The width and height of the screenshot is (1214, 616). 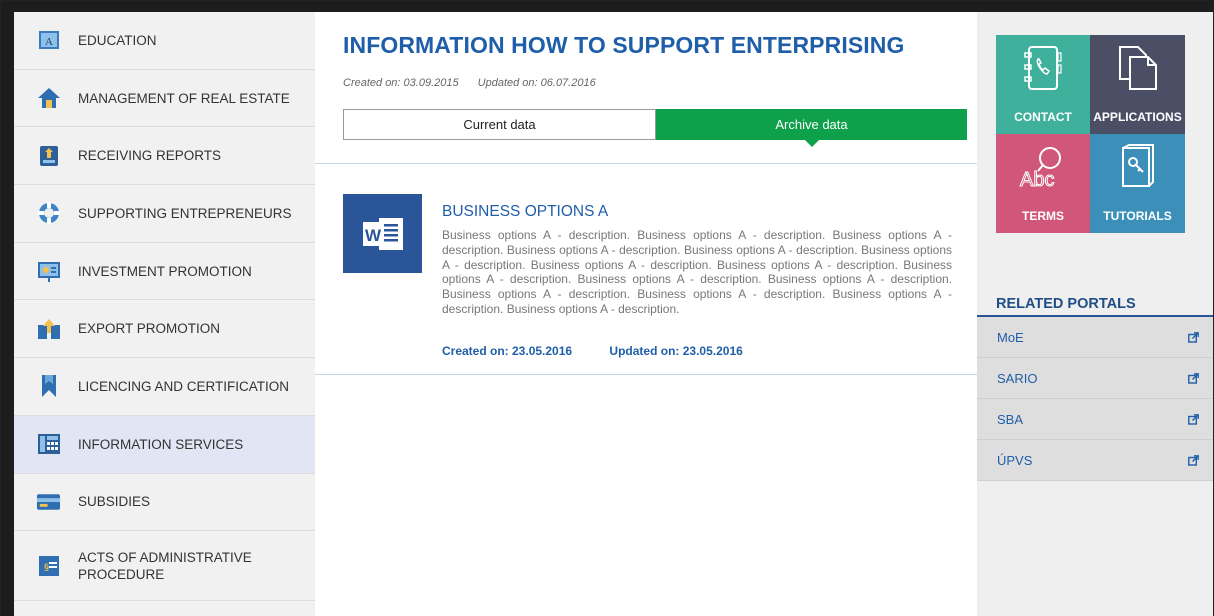 I want to click on sidebar-item-acts-of-administrative-procedure: § ACTS OF ADMINISTRATIVE PROCEDURE, so click(x=164, y=566).